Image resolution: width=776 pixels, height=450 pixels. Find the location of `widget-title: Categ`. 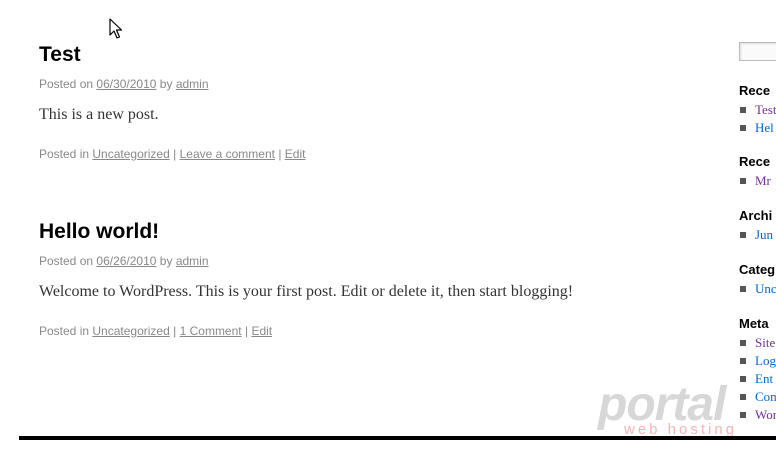

widget-title: Categ is located at coordinates (757, 269).